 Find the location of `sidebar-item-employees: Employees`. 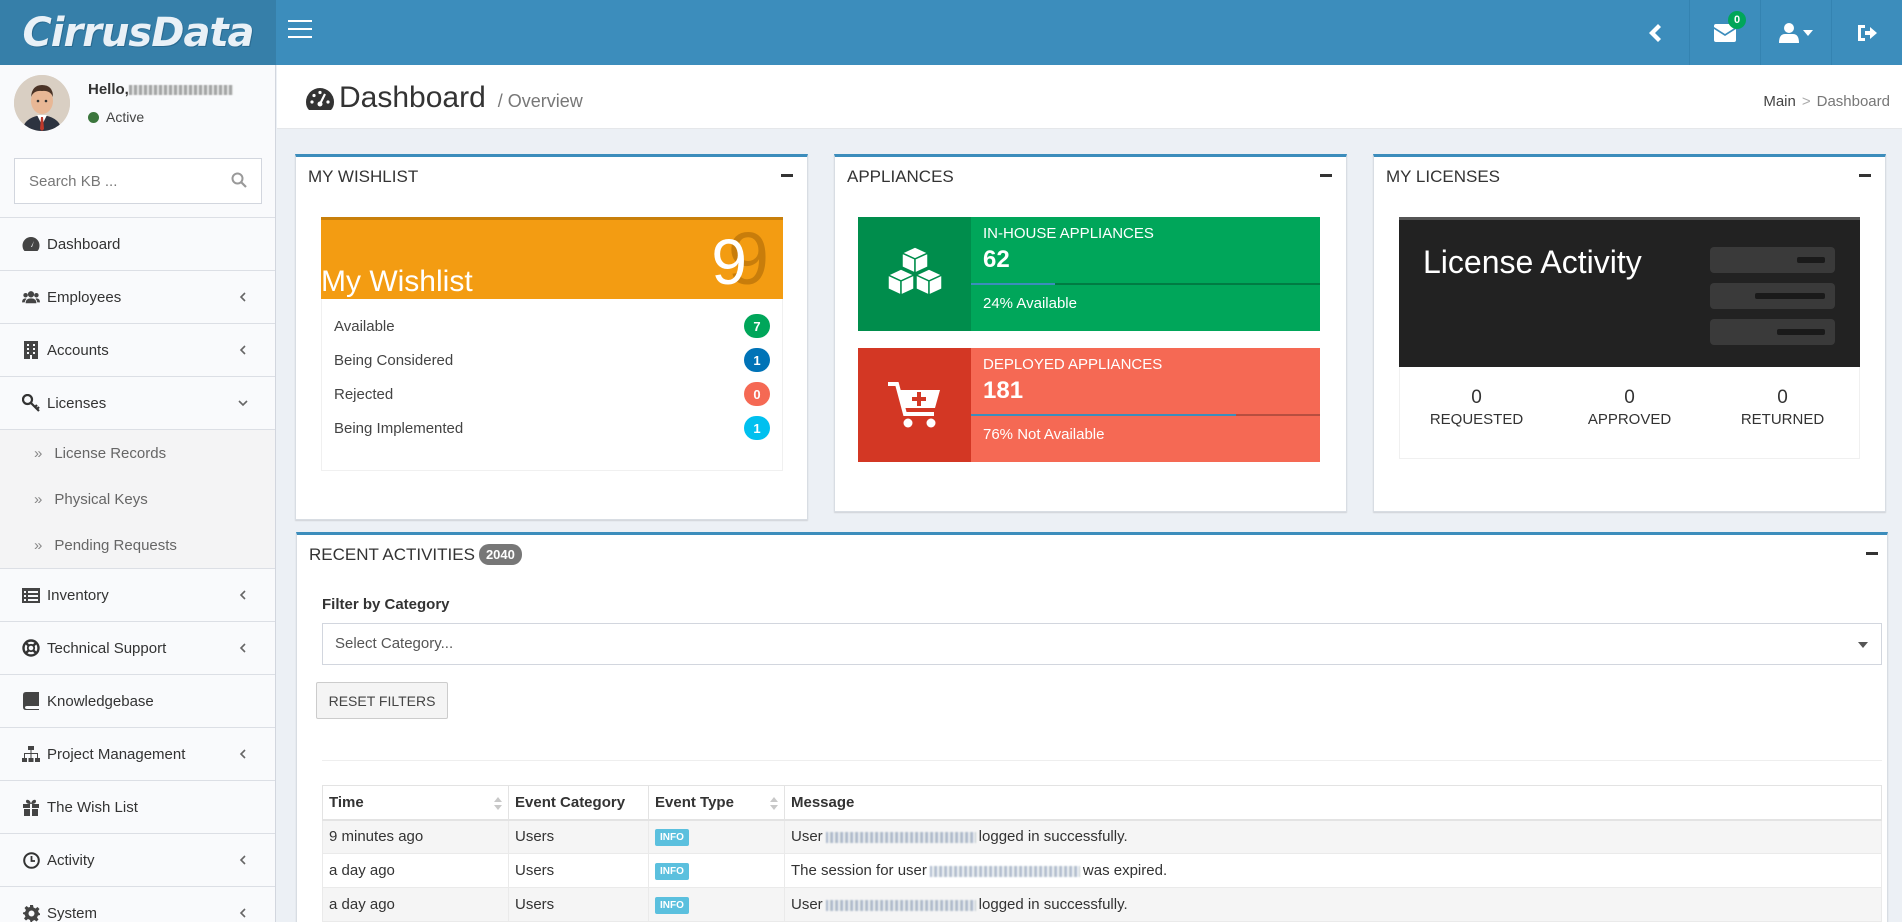

sidebar-item-employees: Employees is located at coordinates (137, 296).